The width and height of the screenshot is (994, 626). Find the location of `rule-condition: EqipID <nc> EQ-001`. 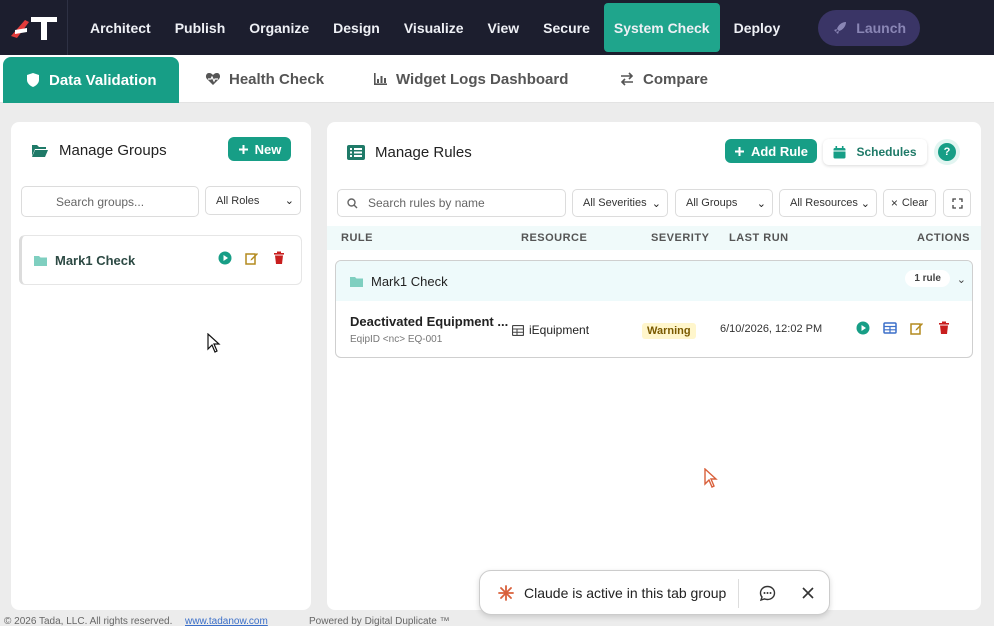

rule-condition: EqipID <nc> EQ-001 is located at coordinates (396, 339).